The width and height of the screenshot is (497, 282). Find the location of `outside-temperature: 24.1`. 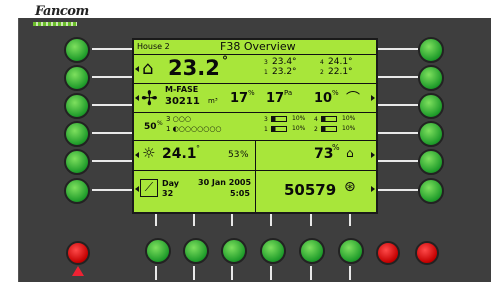

outside-temperature: 24.1 is located at coordinates (179, 154).